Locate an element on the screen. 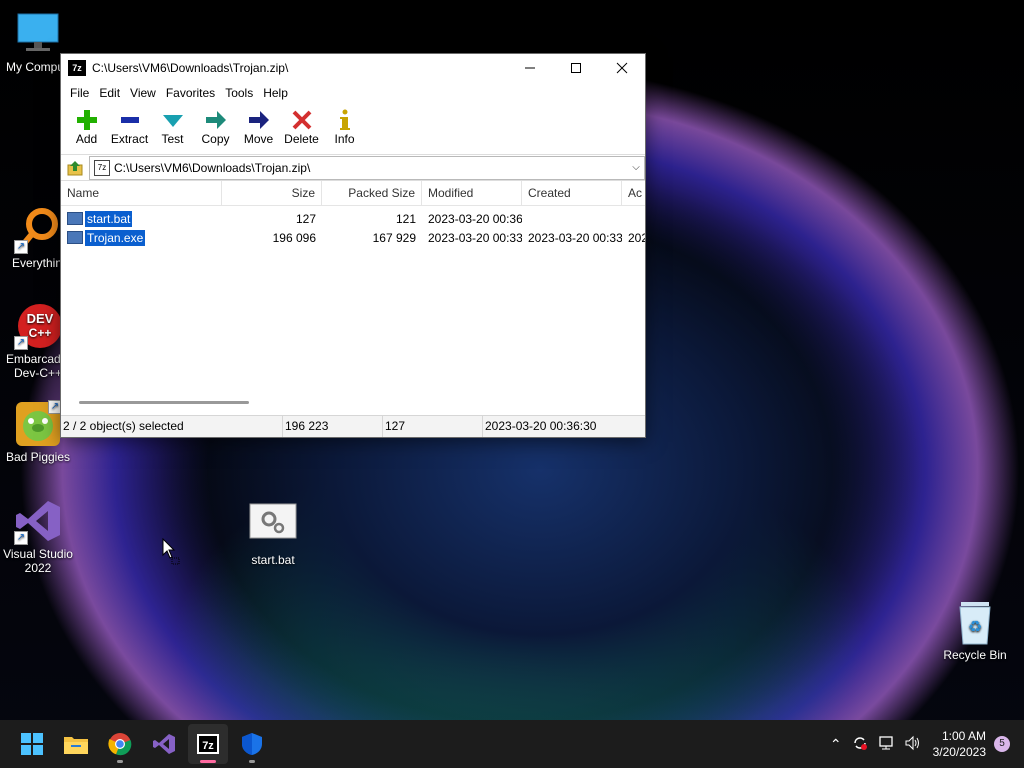 This screenshot has width=1024, height=768. clock: 1:00 AM 3/20/2023 is located at coordinates (959, 744).